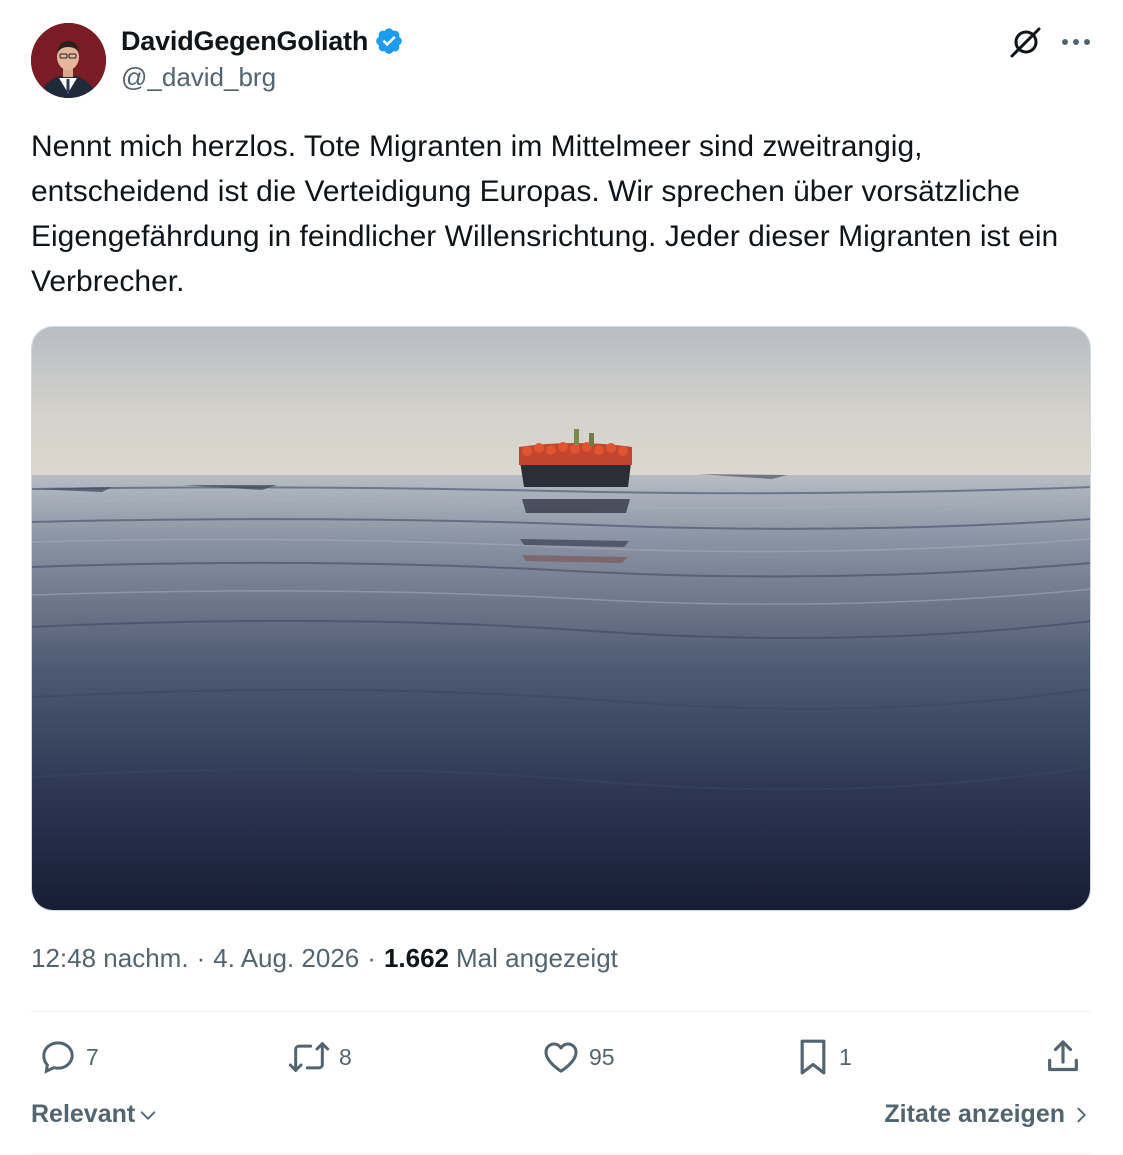 This screenshot has width=1123, height=1155. Describe the element at coordinates (813, 1057) in the screenshot. I see `bookmark-icon` at that location.